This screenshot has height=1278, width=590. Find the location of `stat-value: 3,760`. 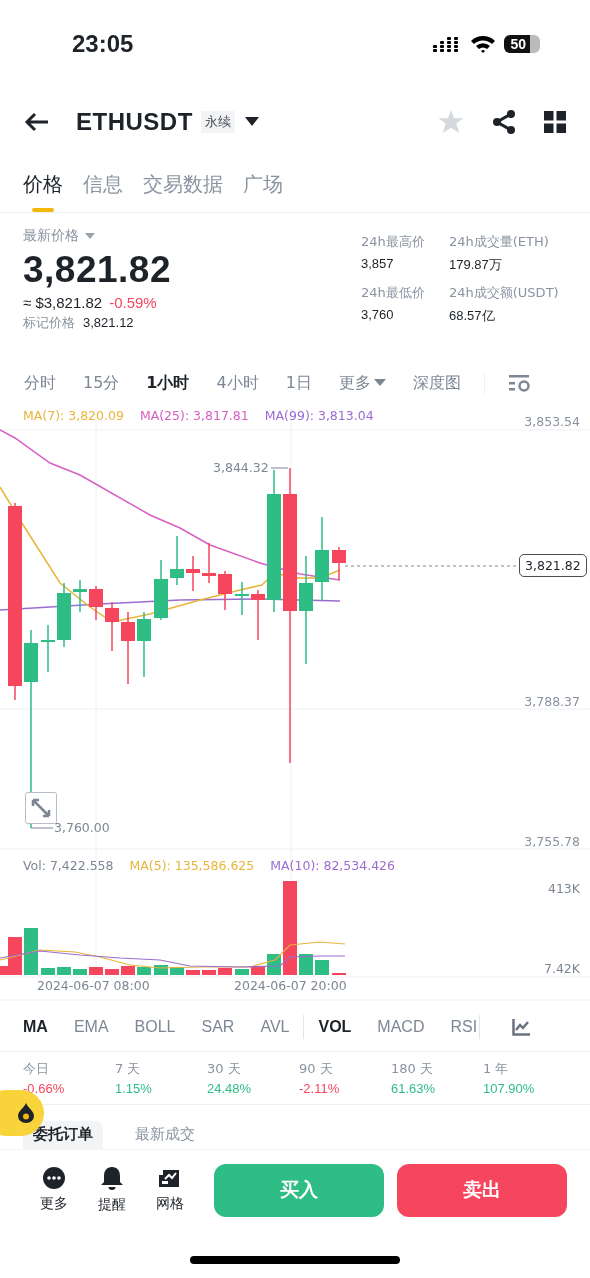

stat-value: 3,760 is located at coordinates (378, 314).